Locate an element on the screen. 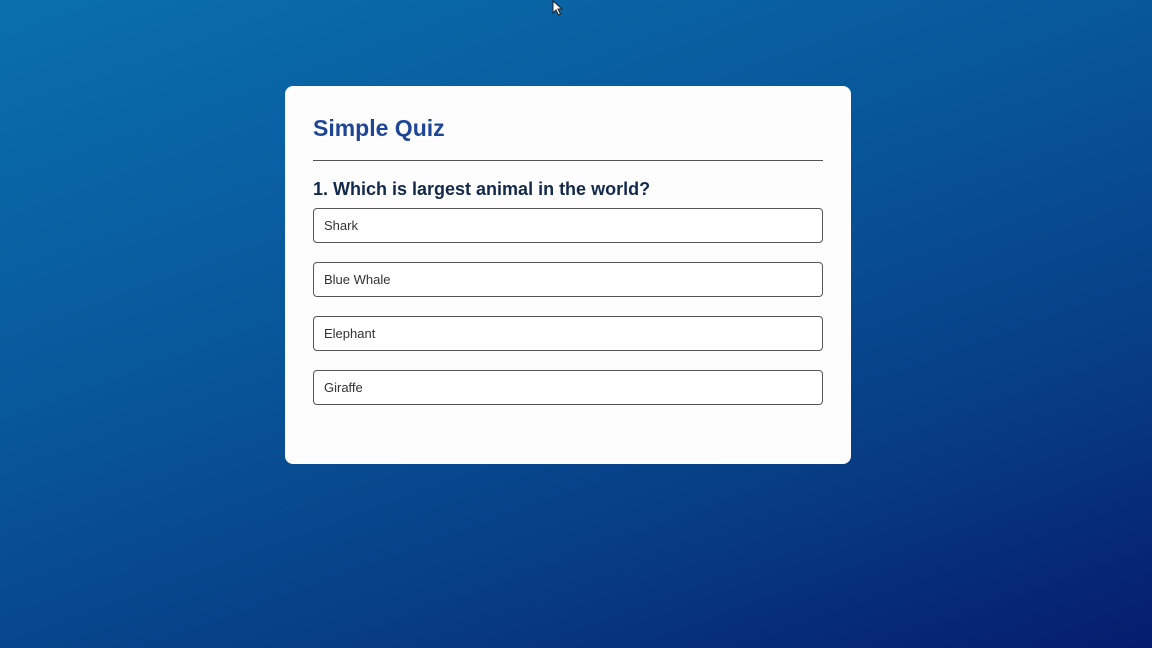 This screenshot has width=1152, height=648. answer-button-elephant: Elephant is located at coordinates (568, 333).